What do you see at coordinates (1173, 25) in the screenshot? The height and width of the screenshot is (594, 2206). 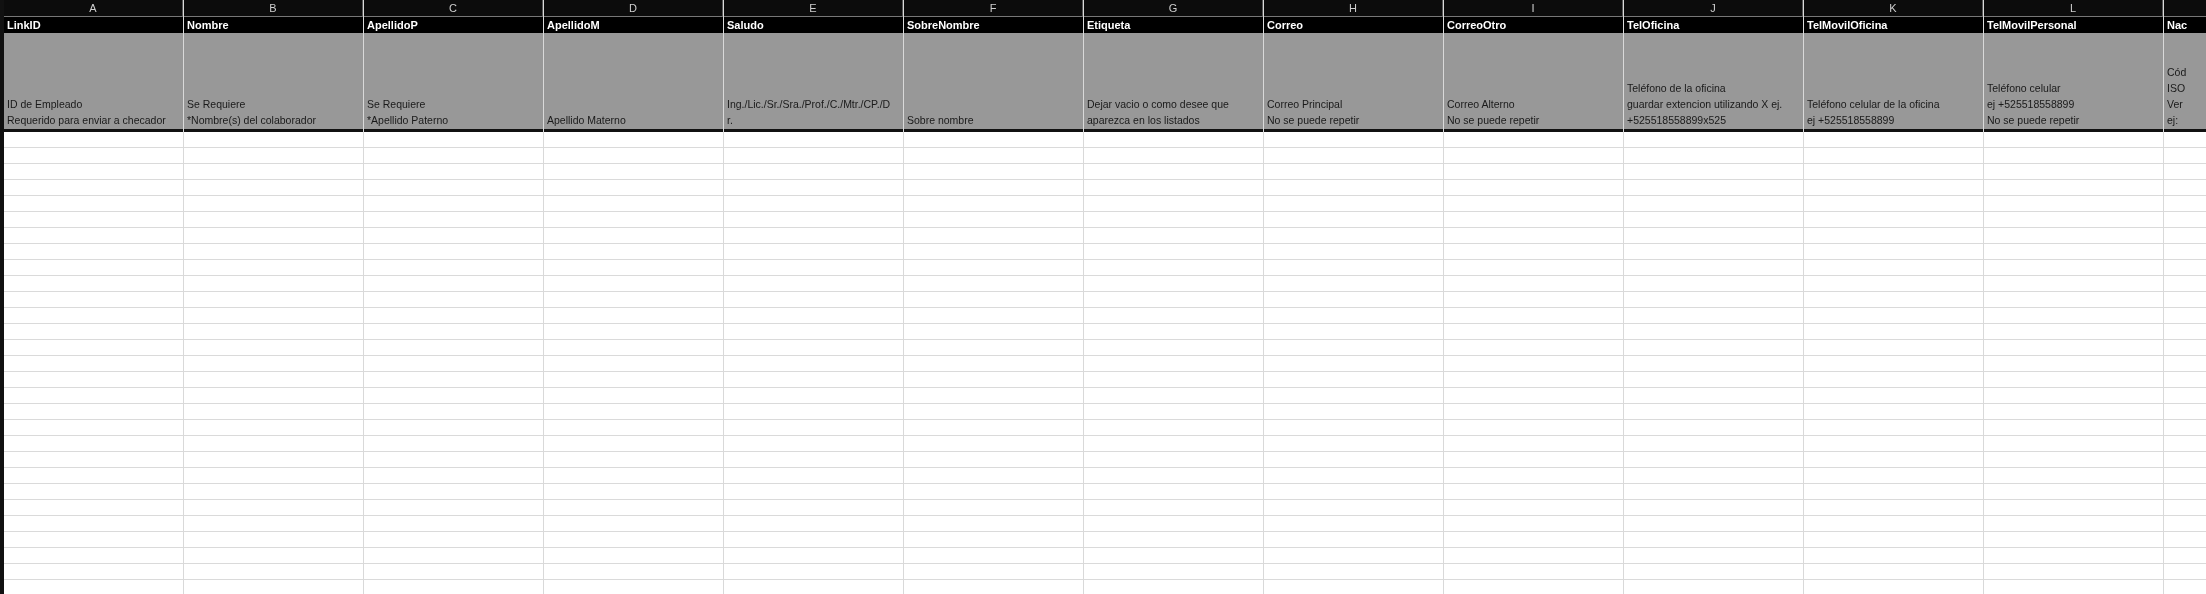 I see `heading-cell: Etiqueta` at bounding box center [1173, 25].